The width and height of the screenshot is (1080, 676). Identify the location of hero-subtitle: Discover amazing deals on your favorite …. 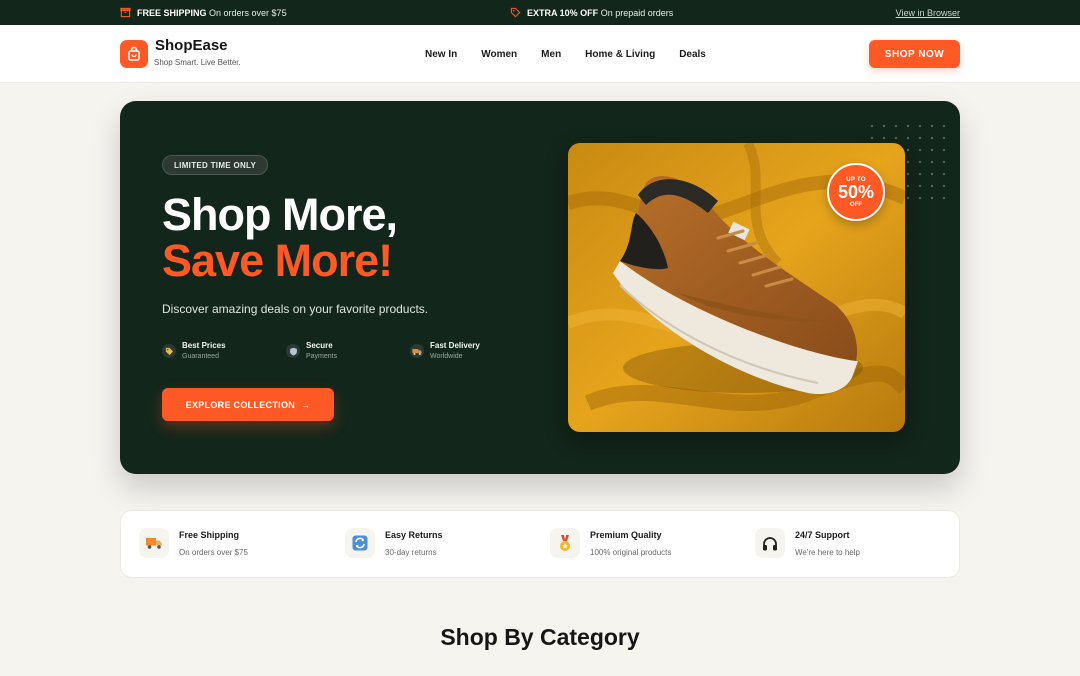
(295, 309).